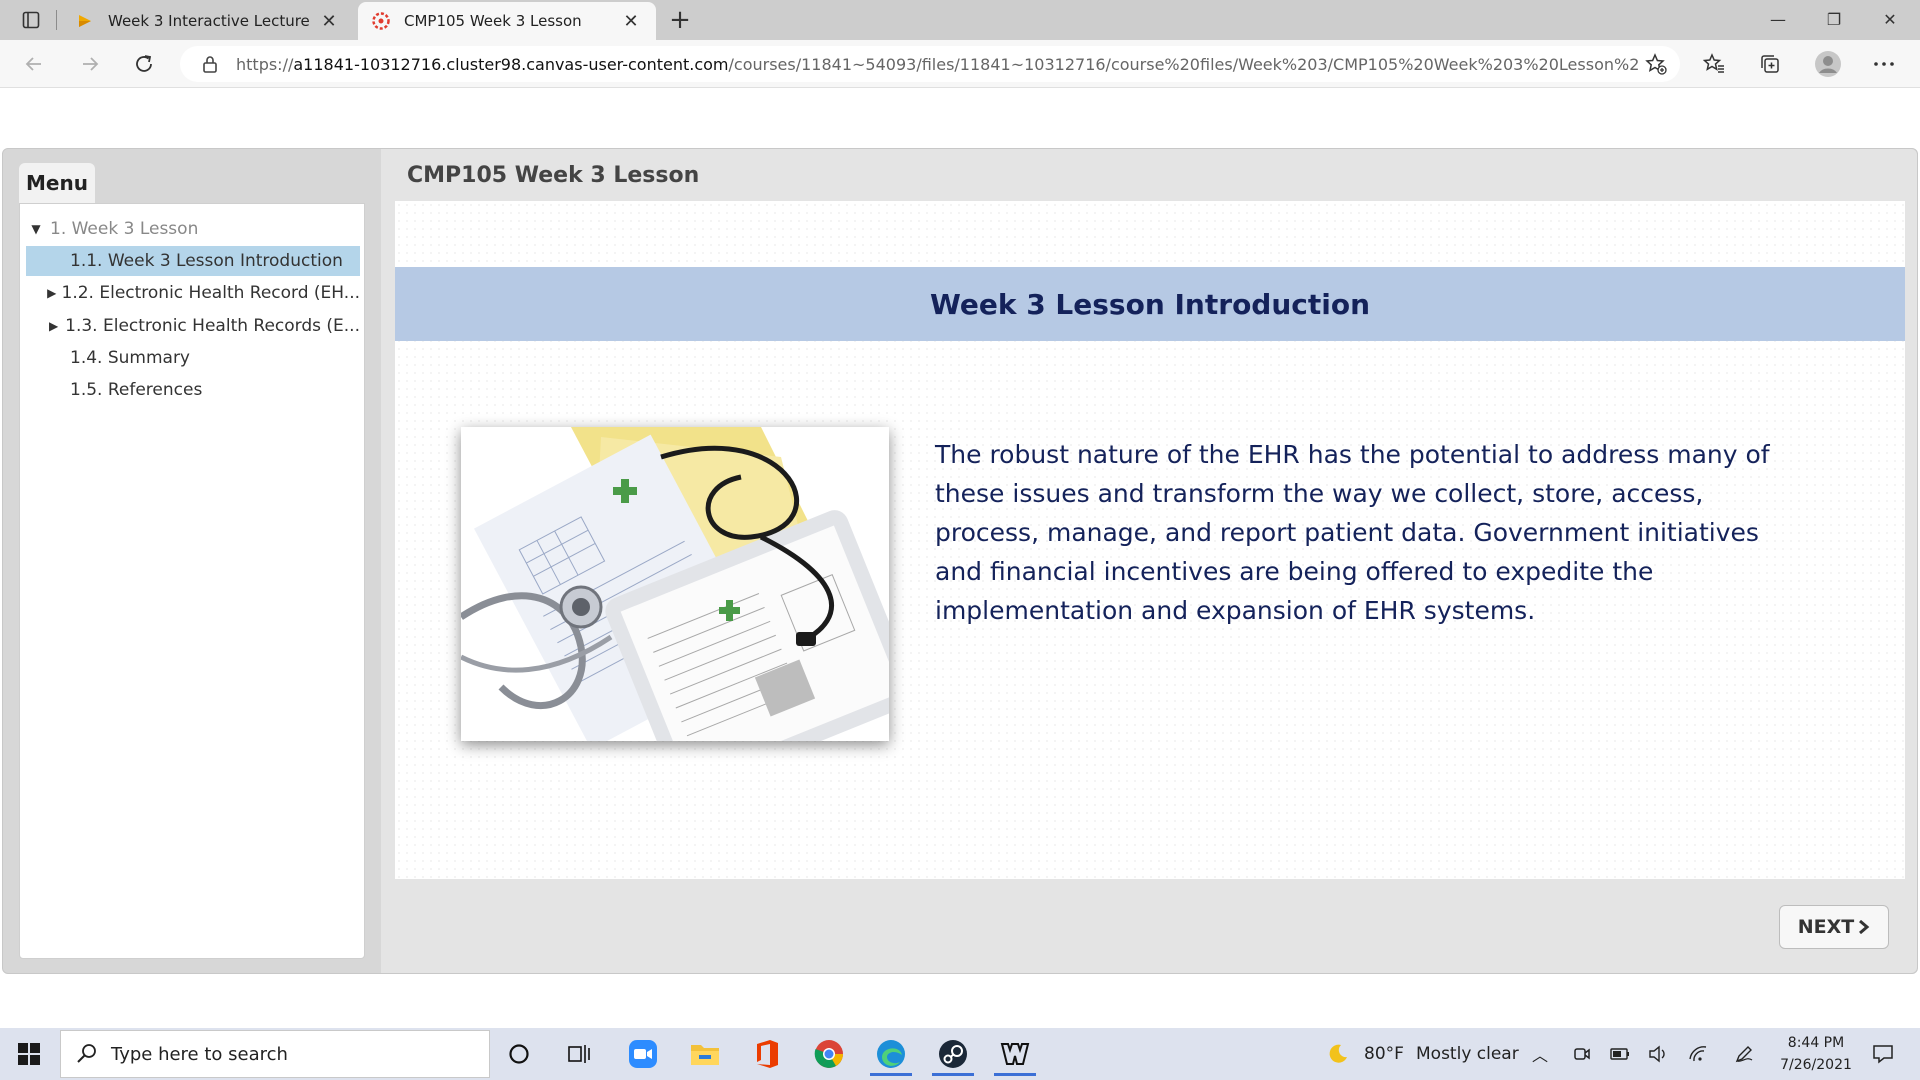 The height and width of the screenshot is (1080, 1920). I want to click on lecture-favicon-icon, so click(85, 21).